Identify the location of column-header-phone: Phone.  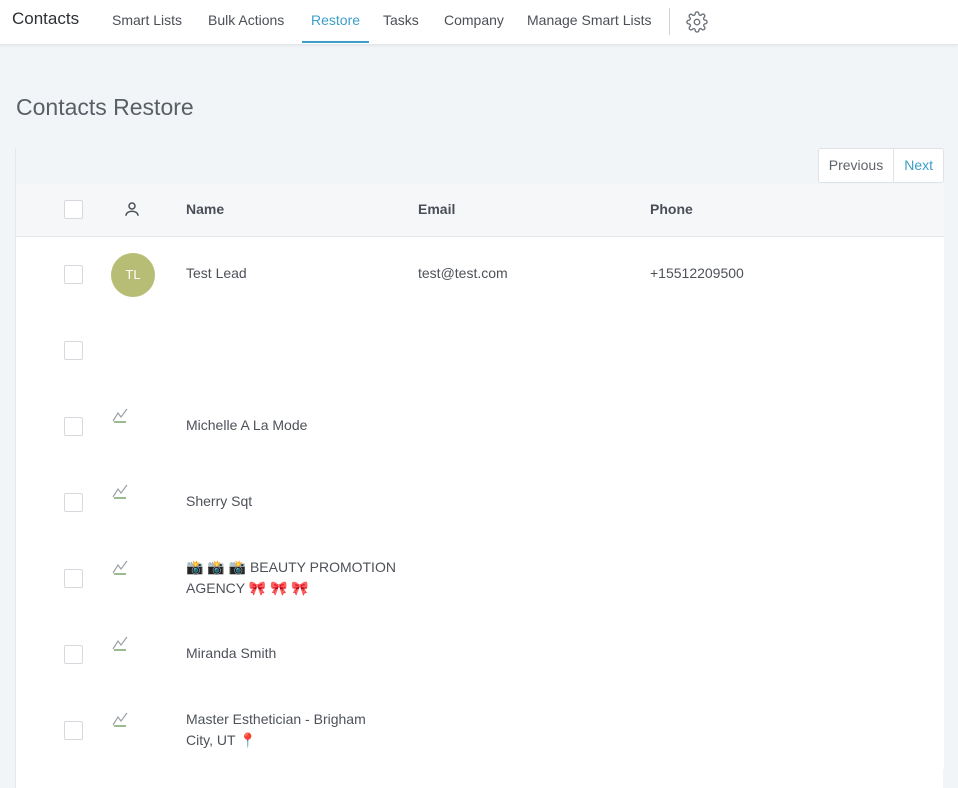
(671, 209).